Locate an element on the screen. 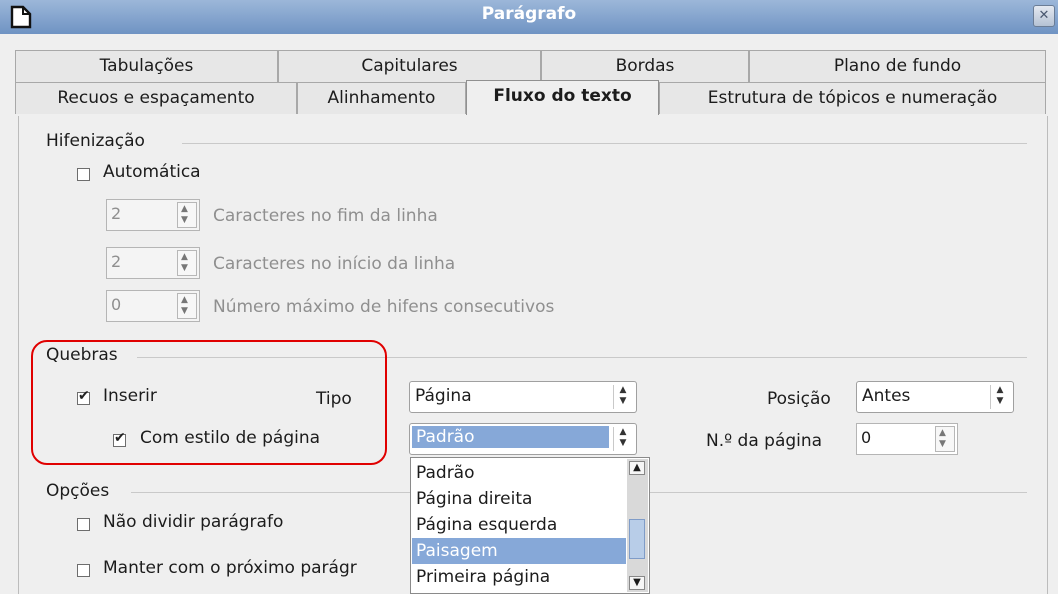 The image size is (1058, 594). break-type-select: Página ▲ ▼ is located at coordinates (523, 397).